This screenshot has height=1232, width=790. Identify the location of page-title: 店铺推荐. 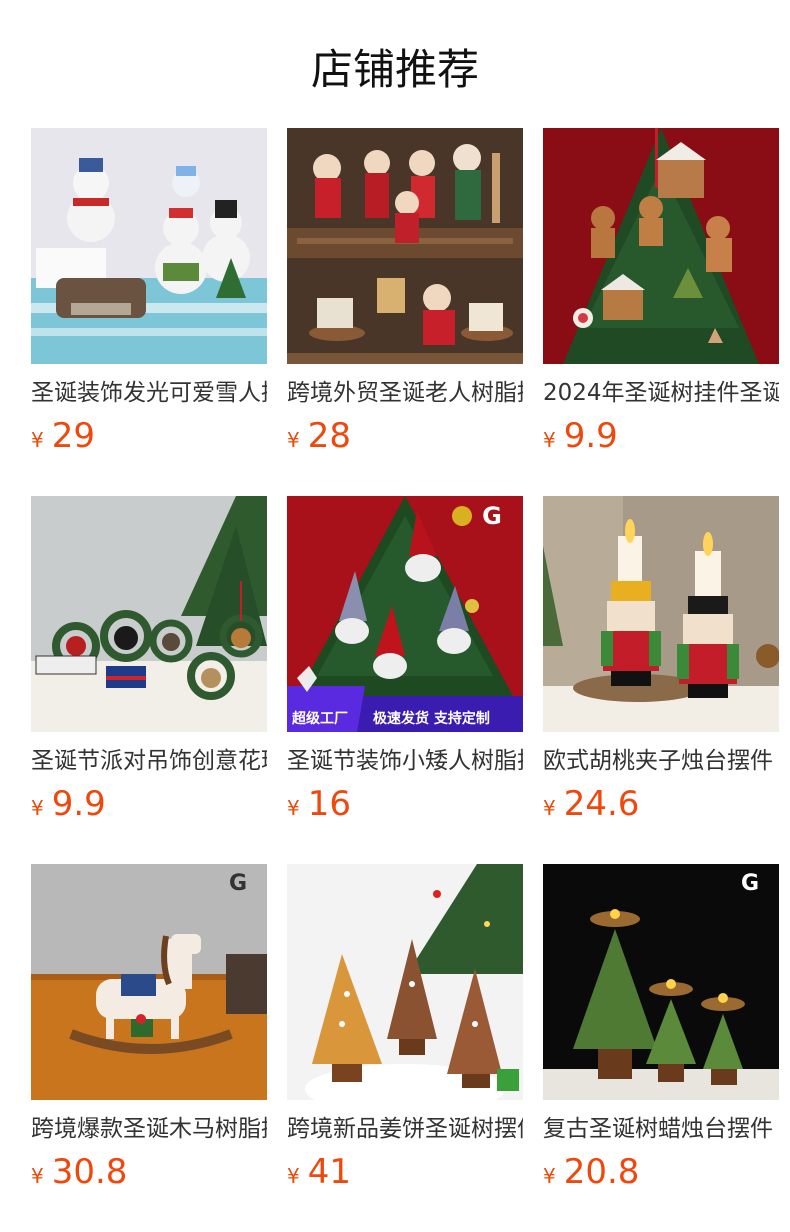
(394, 69).